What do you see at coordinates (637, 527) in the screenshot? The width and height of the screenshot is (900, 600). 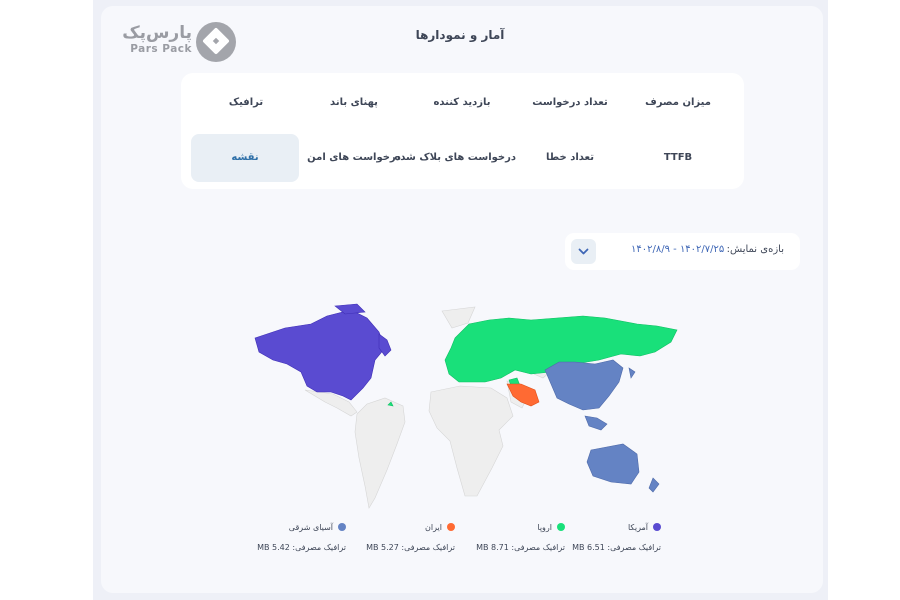 I see `legend-america-label: آمریکا` at bounding box center [637, 527].